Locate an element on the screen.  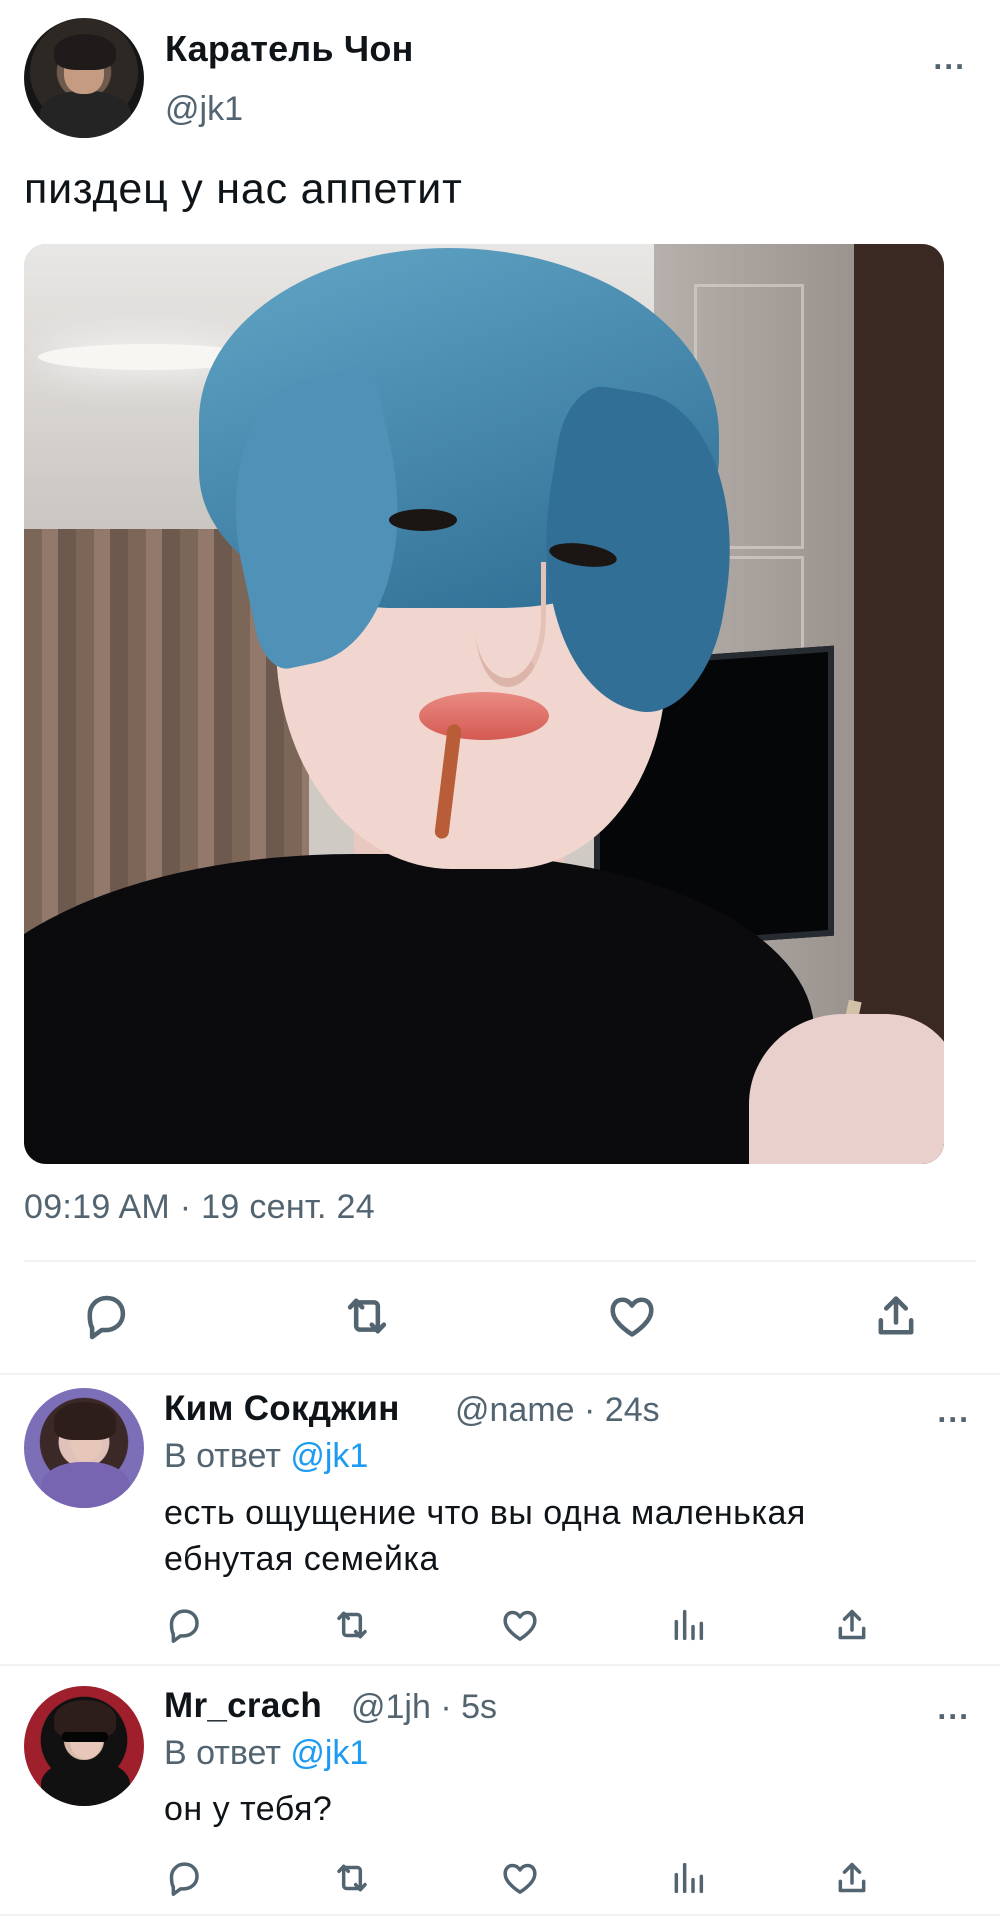
author-display-name: Каратель Чон is located at coordinates (289, 49).